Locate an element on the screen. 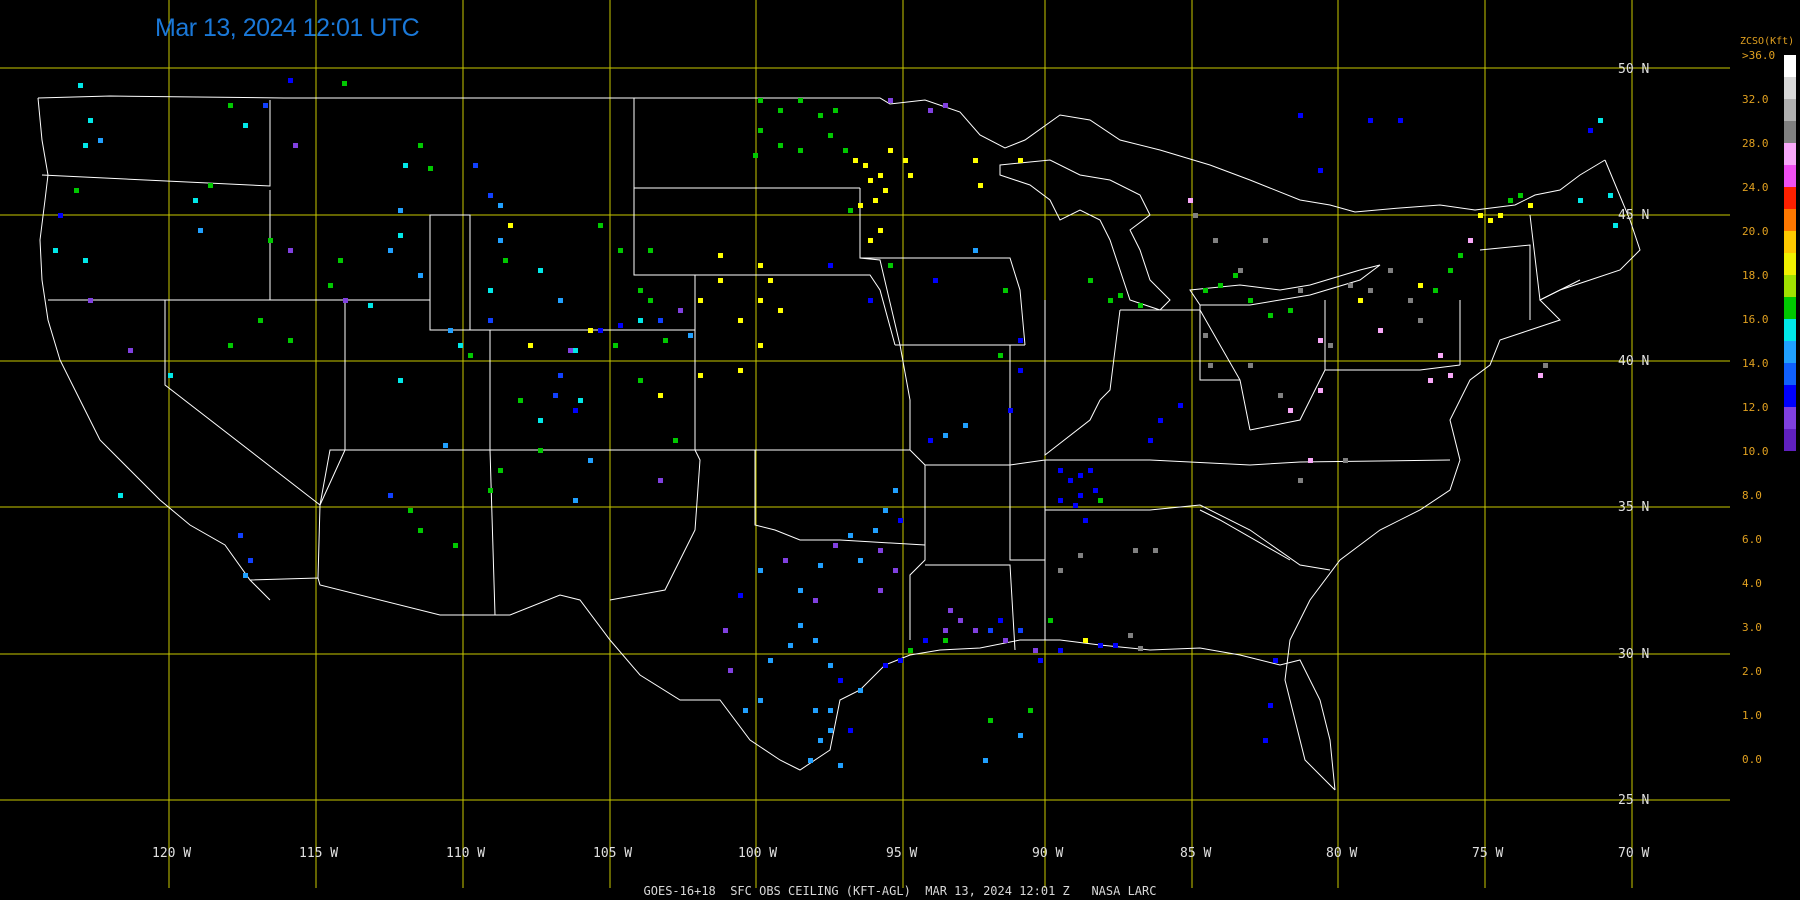  latitude-label: 35 N is located at coordinates (1634, 507).